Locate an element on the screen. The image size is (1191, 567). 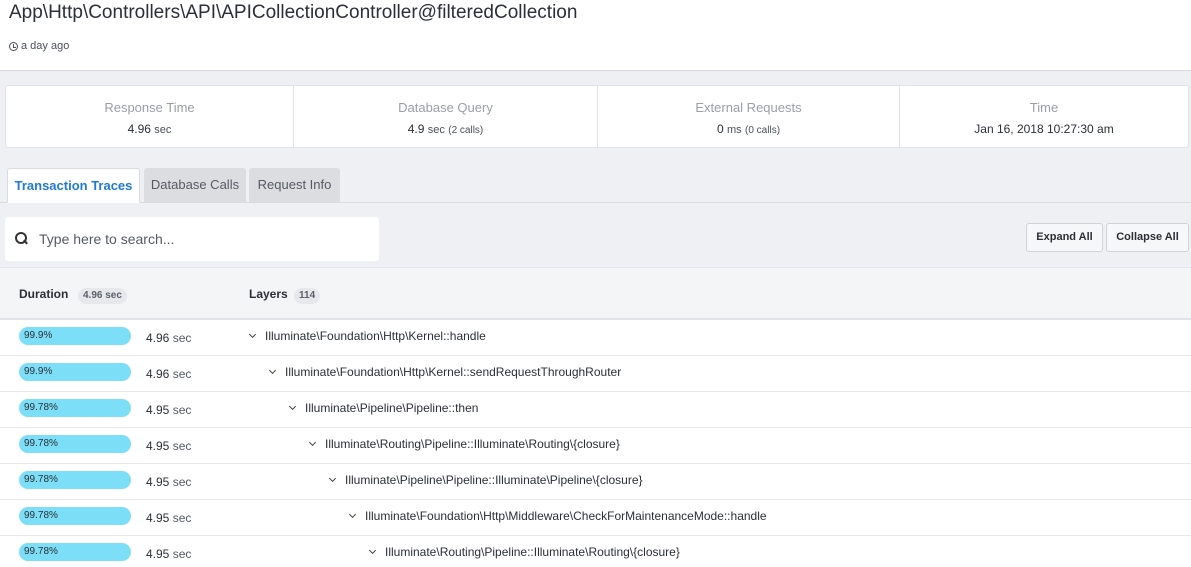
stat-number: 0 is located at coordinates (720, 129).